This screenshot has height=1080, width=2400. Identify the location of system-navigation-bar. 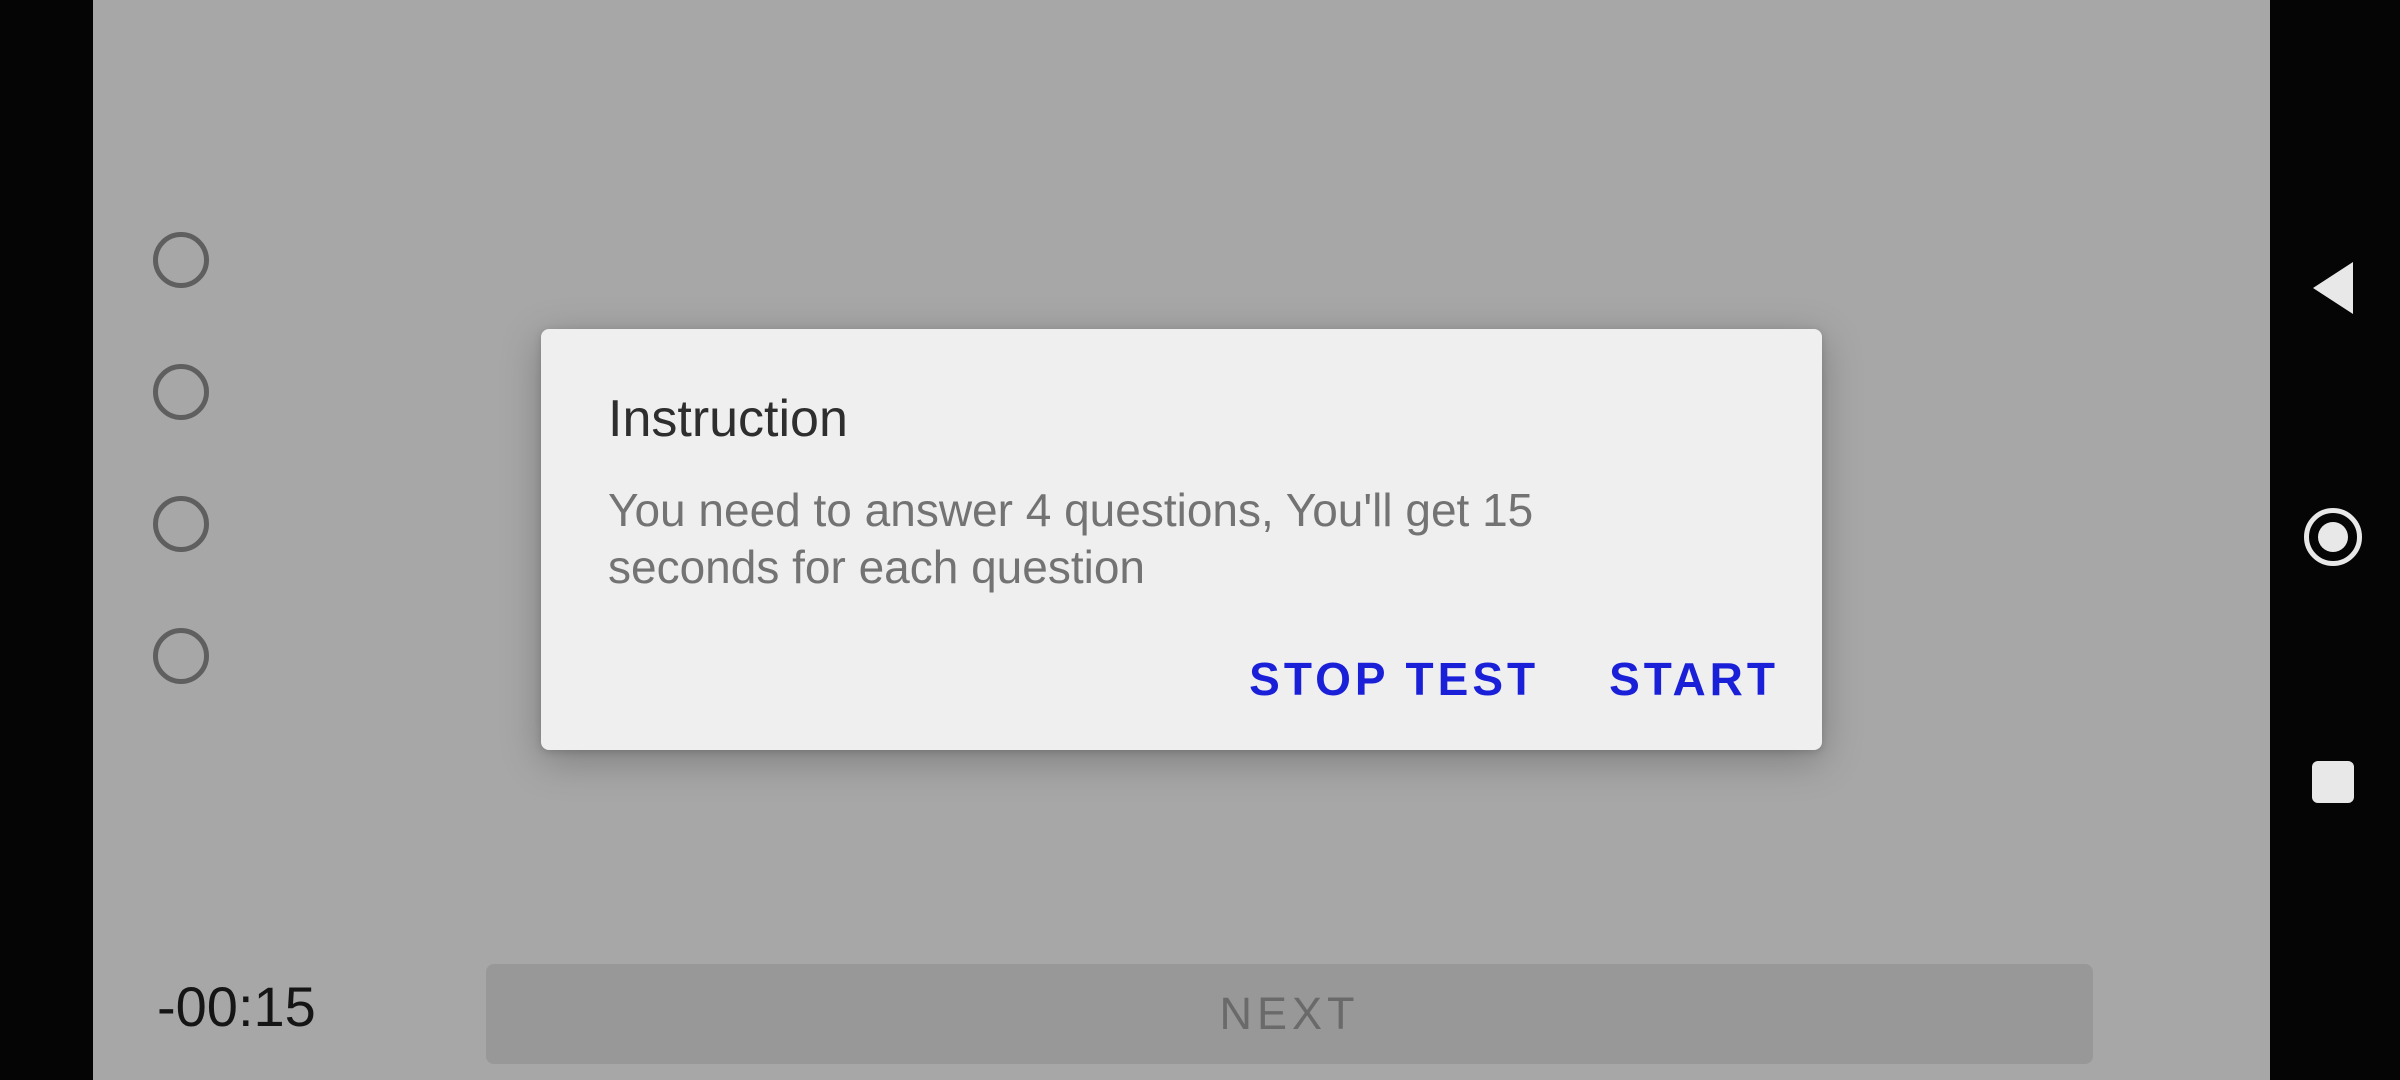
(2335, 540).